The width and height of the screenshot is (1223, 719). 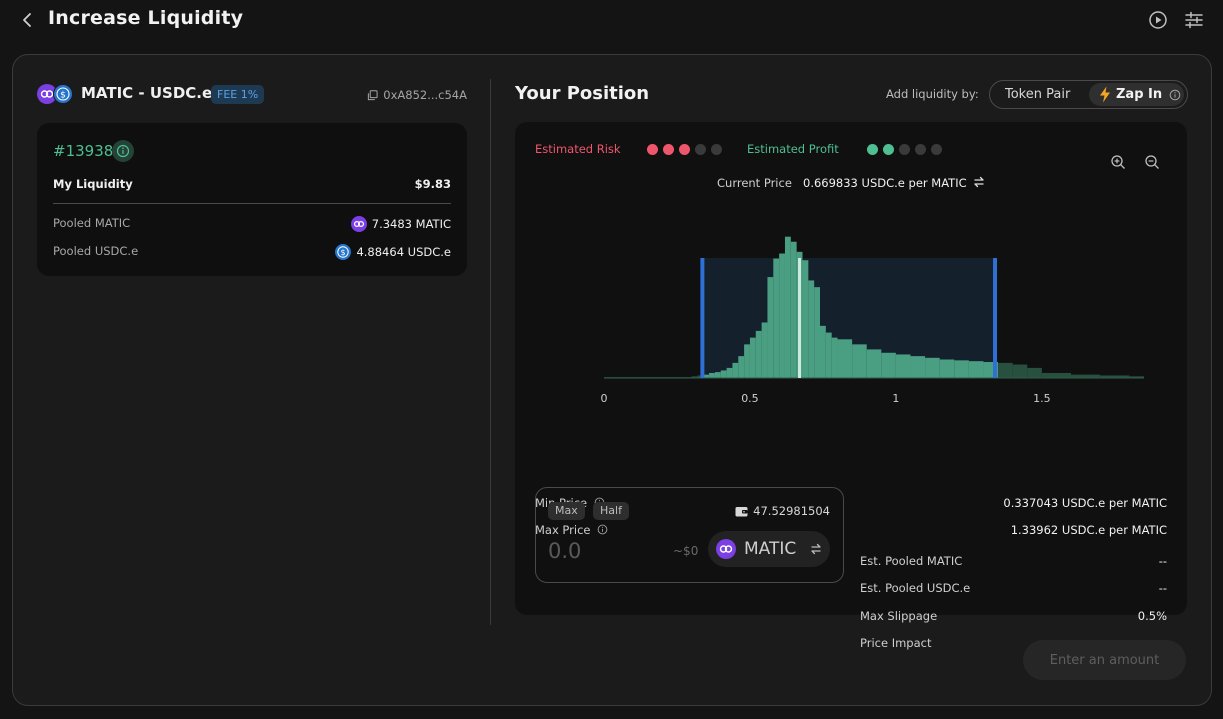 I want to click on panel-separator, so click(x=490, y=352).